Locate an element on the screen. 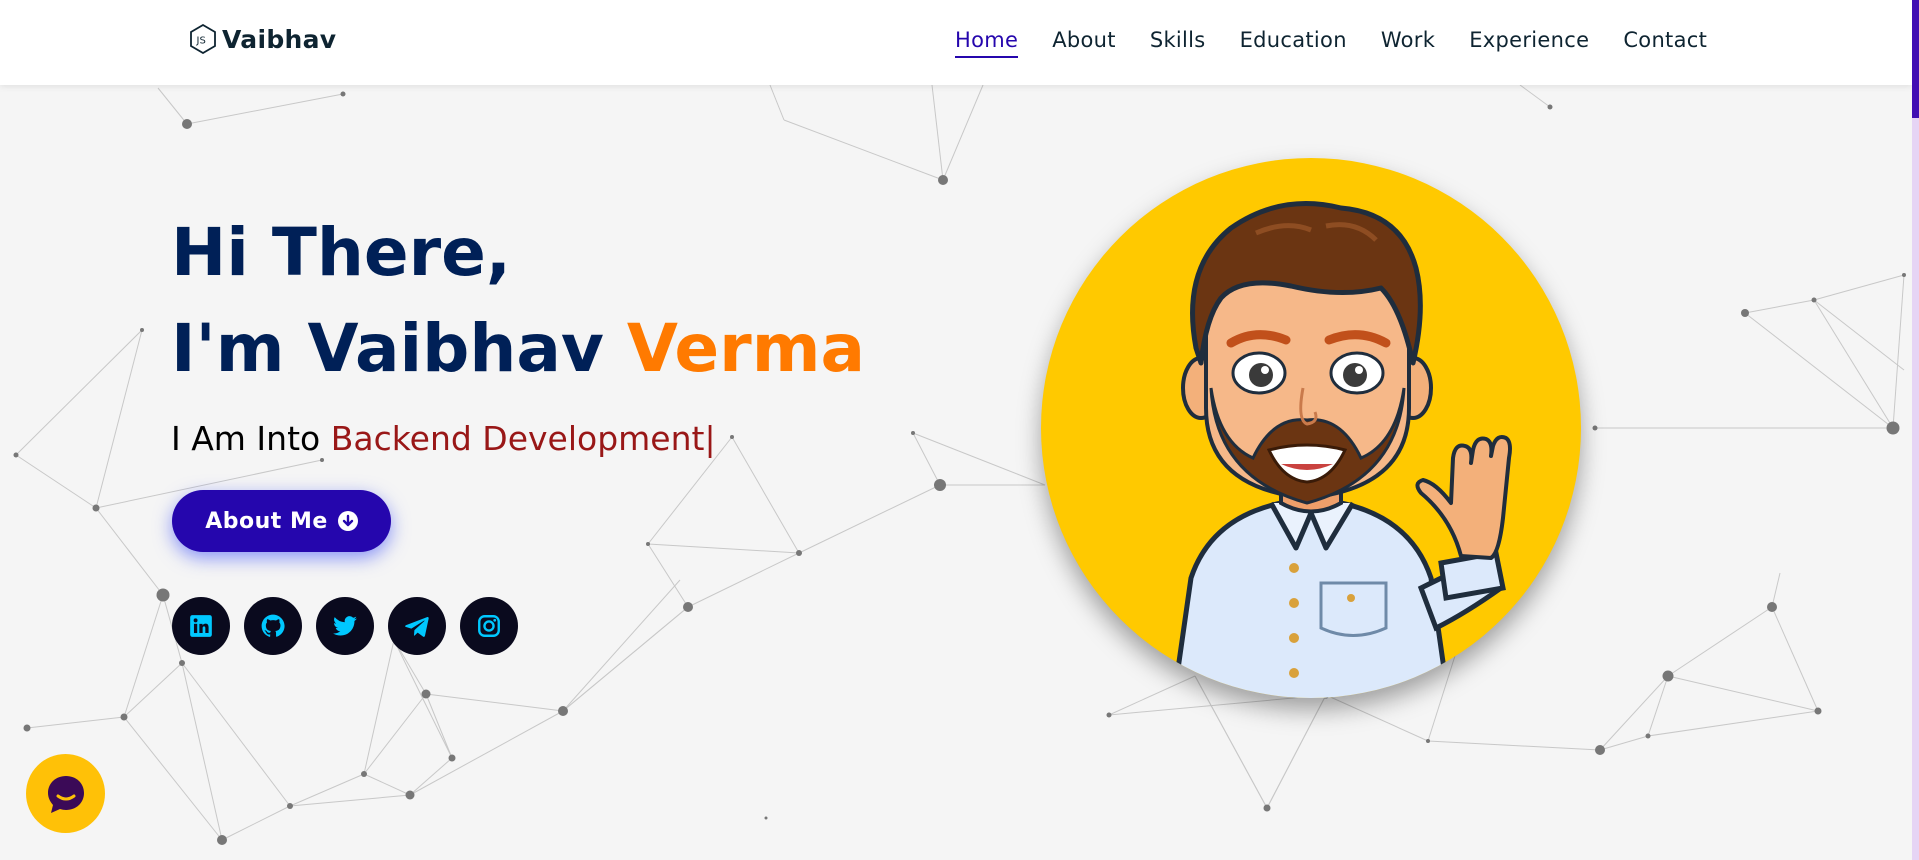  linkedin-link is located at coordinates (201, 626).